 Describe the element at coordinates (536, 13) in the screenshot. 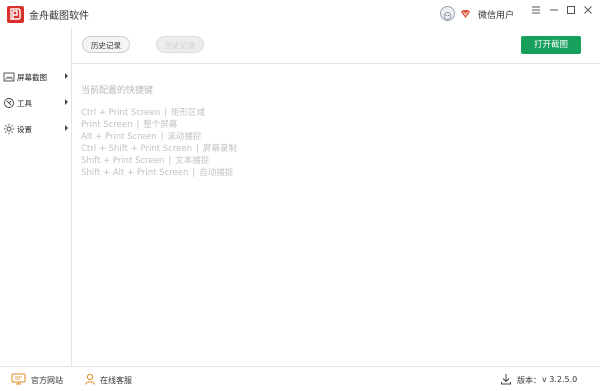

I see `menu-icon` at that location.